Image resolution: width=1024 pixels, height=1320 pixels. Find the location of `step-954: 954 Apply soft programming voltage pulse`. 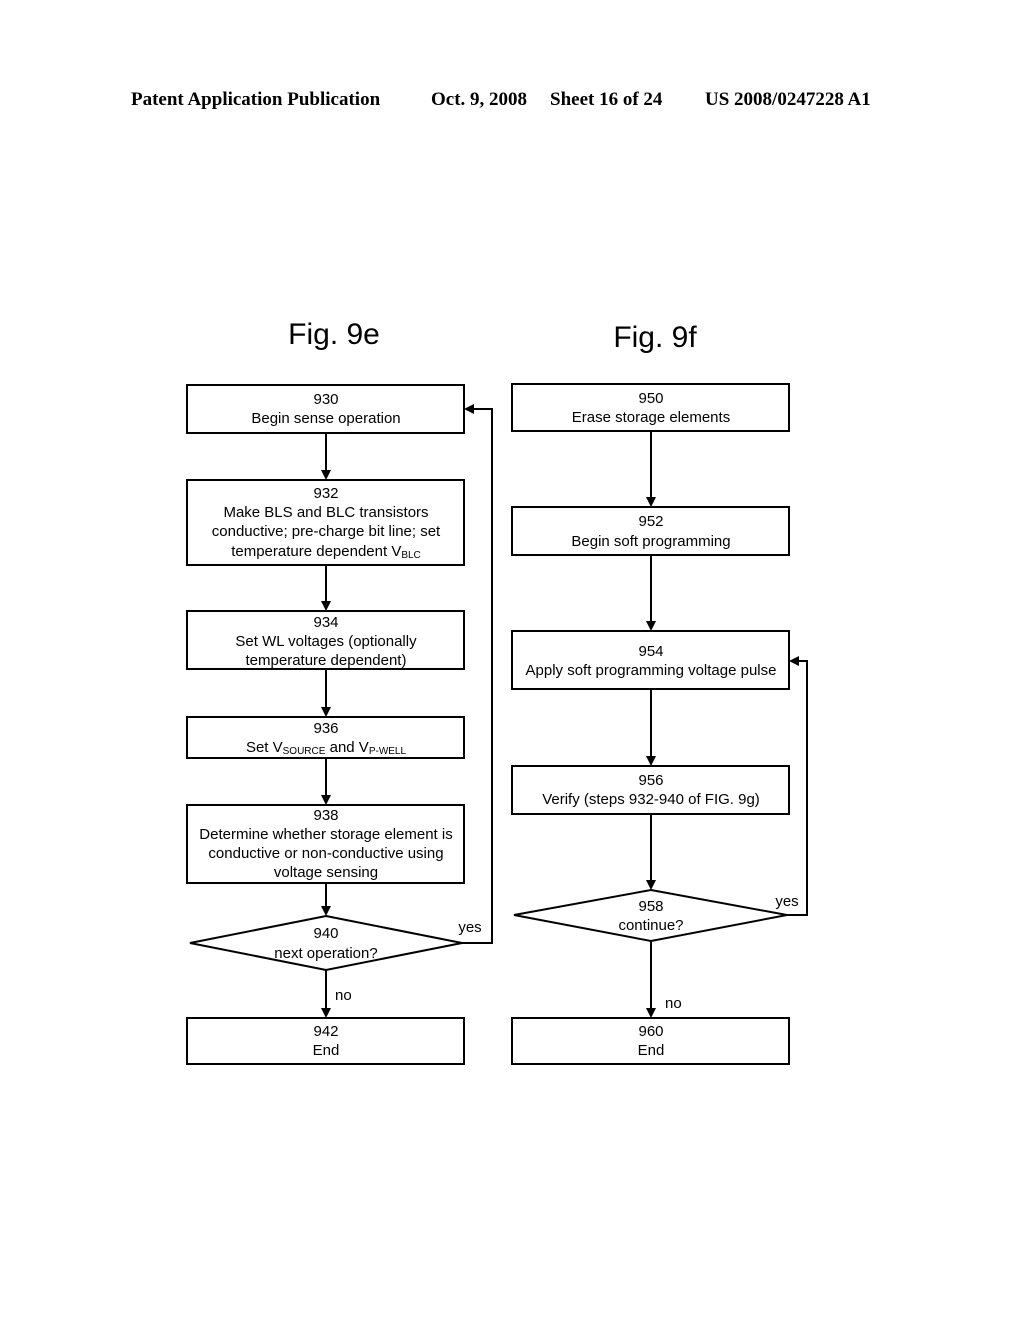

step-954: 954 Apply soft programming voltage pulse is located at coordinates (650, 660).